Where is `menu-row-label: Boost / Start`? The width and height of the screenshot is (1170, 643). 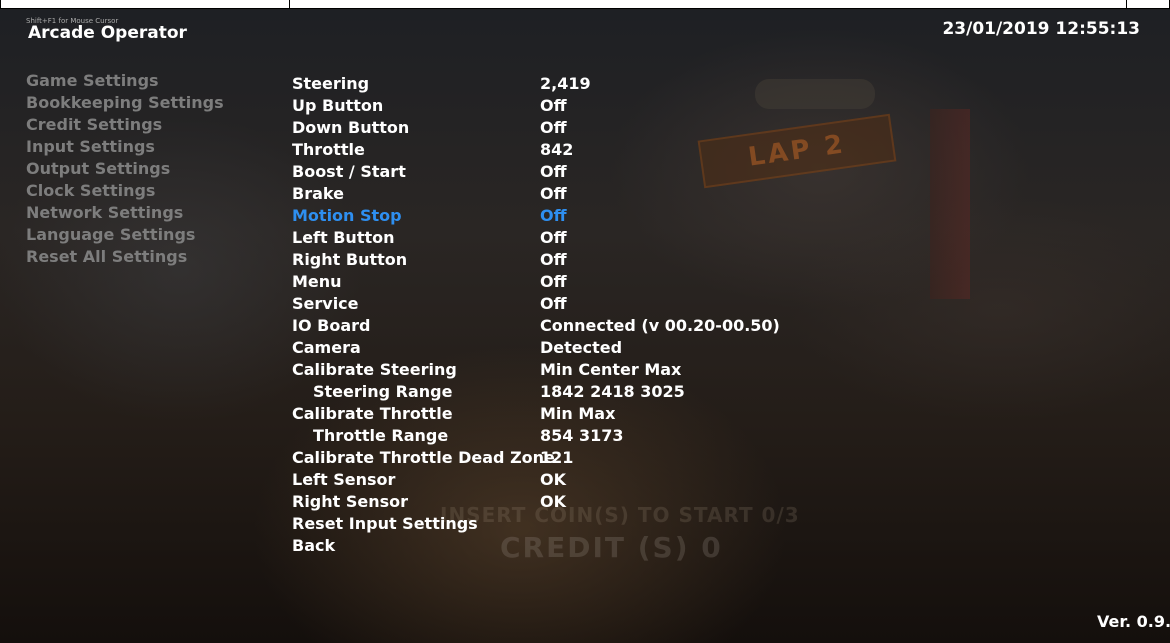
menu-row-label: Boost / Start is located at coordinates (349, 171).